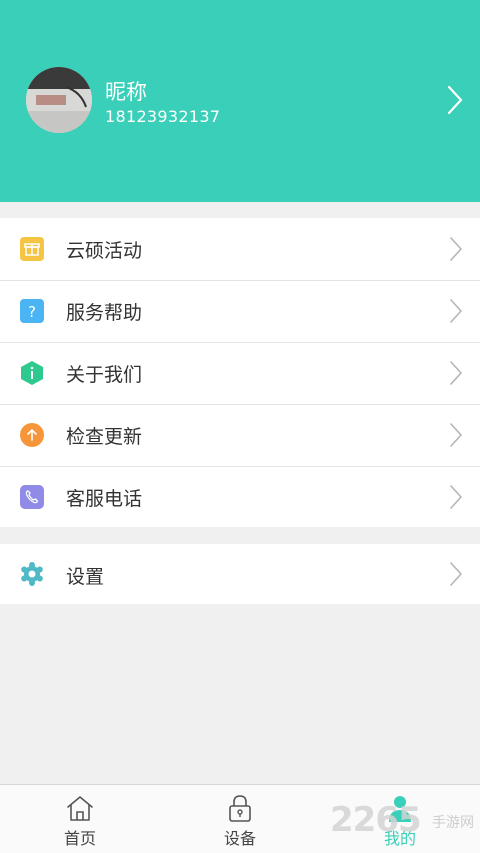  What do you see at coordinates (80, 808) in the screenshot?
I see `home-icon` at bounding box center [80, 808].